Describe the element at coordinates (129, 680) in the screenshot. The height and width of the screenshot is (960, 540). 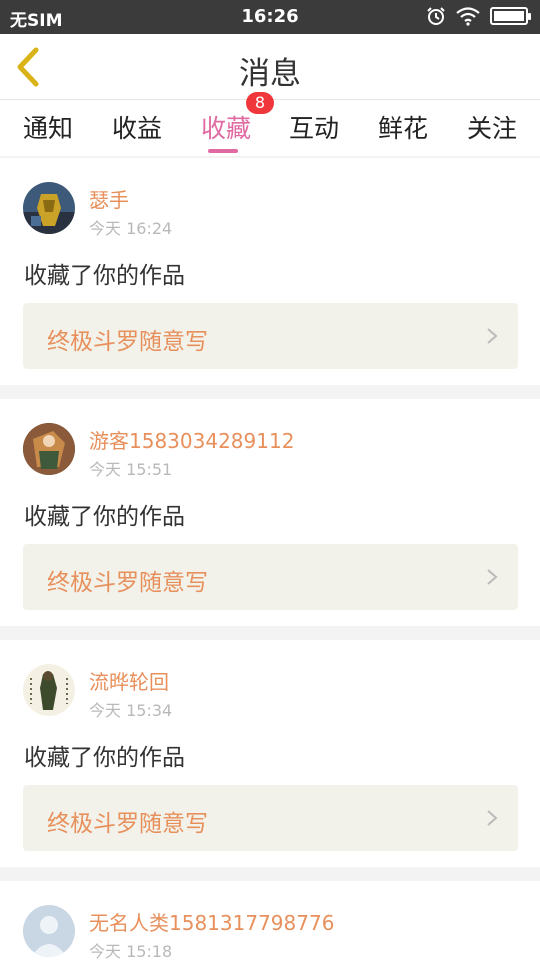
I see `username: 流晔轮回` at that location.